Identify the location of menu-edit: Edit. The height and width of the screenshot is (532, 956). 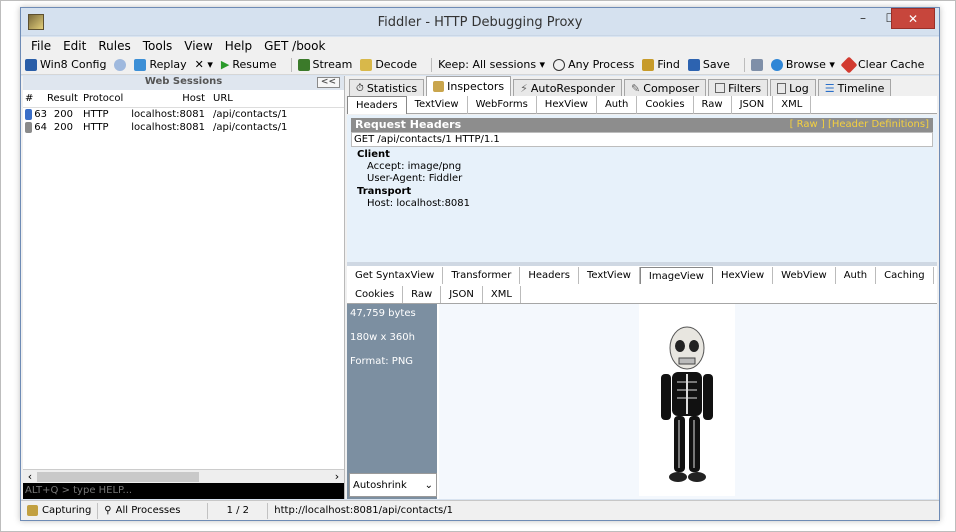
(74, 46).